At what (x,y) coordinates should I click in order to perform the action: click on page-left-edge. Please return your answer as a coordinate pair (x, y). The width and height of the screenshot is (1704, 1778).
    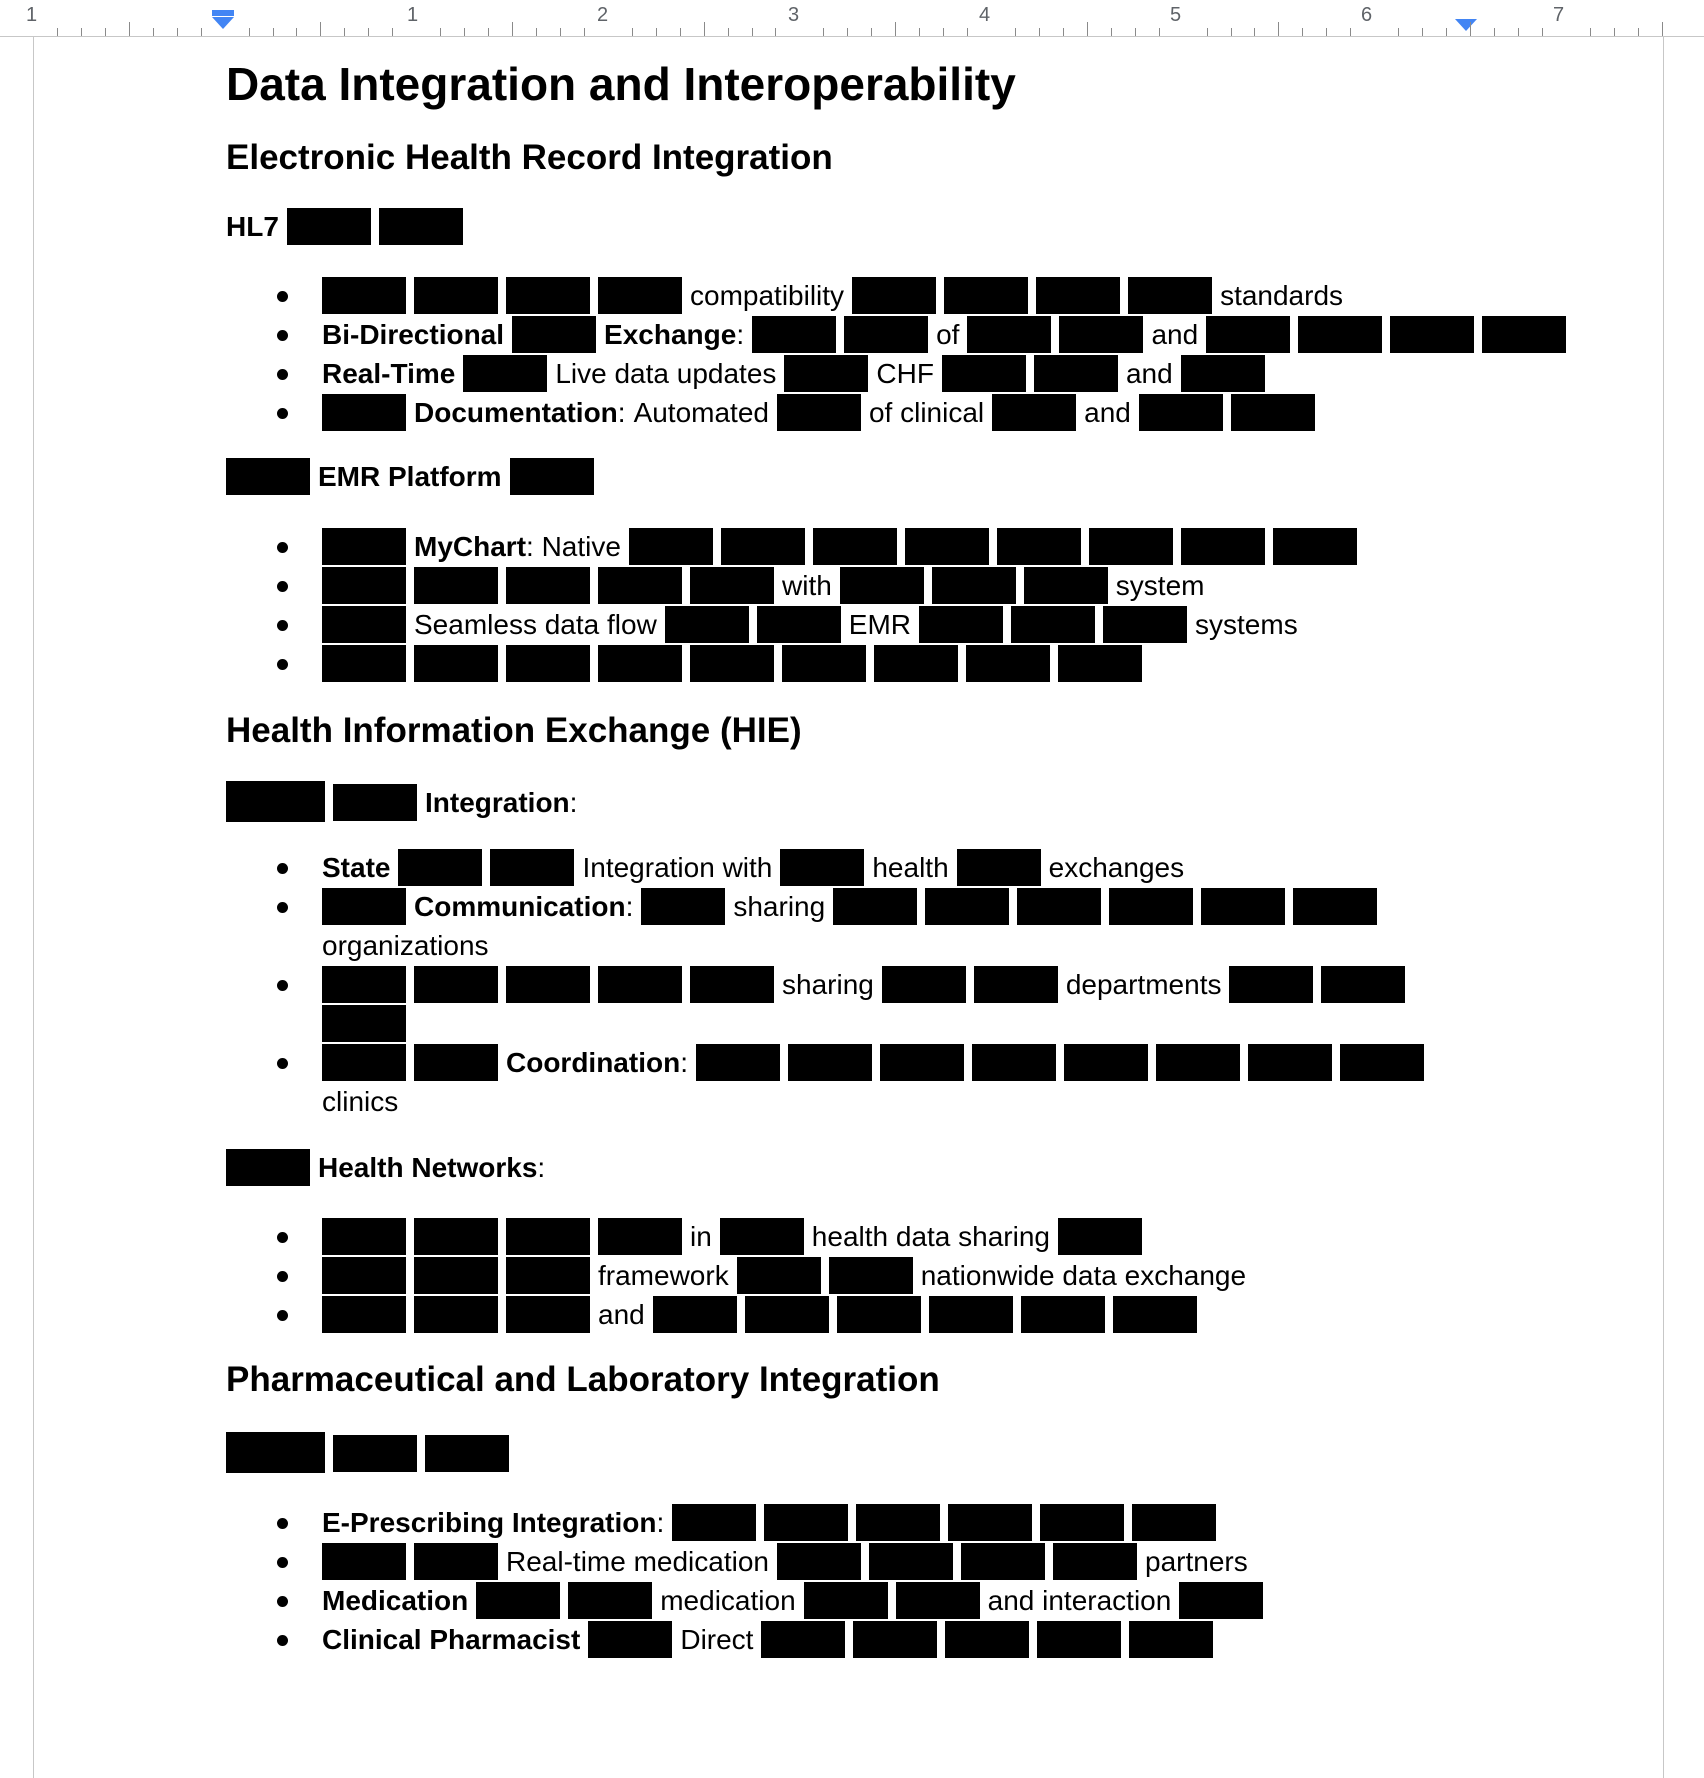
    Looking at the image, I should click on (33, 907).